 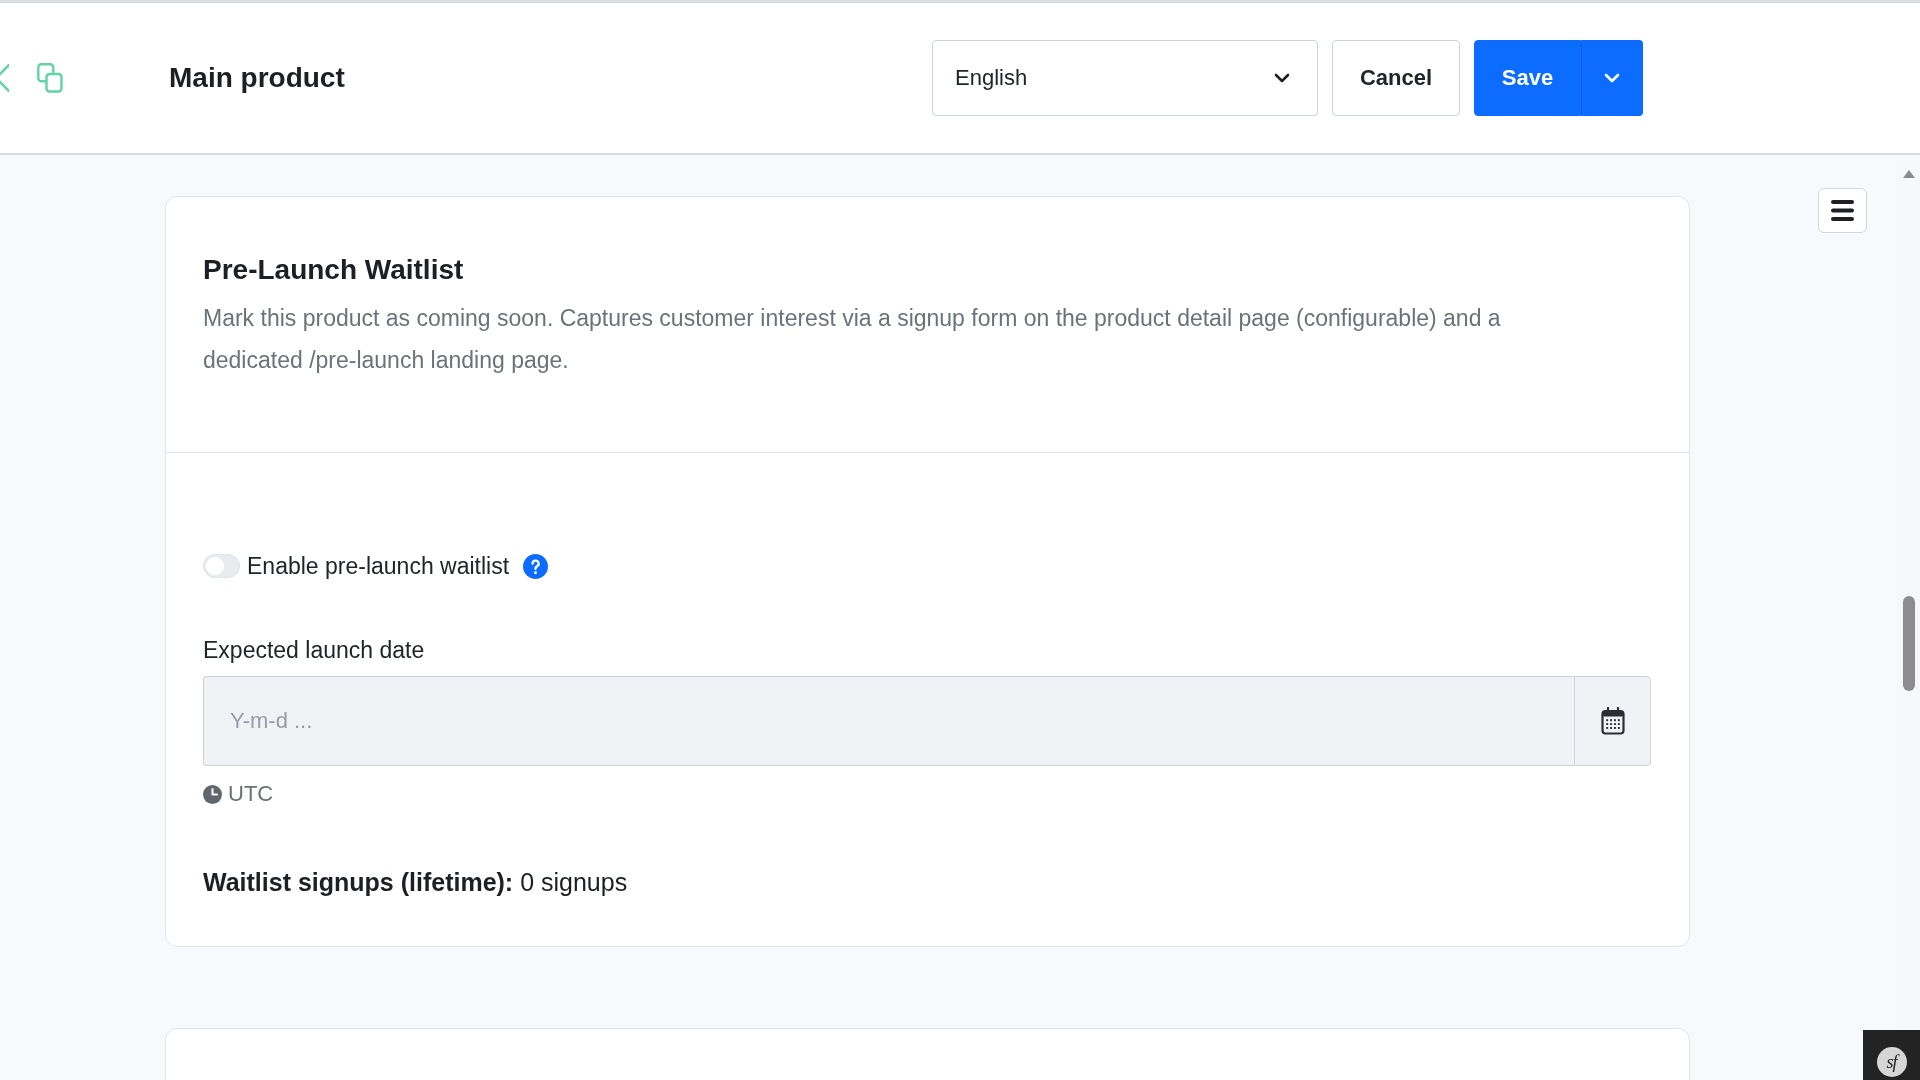 What do you see at coordinates (50, 78) in the screenshot?
I see `copy-icon` at bounding box center [50, 78].